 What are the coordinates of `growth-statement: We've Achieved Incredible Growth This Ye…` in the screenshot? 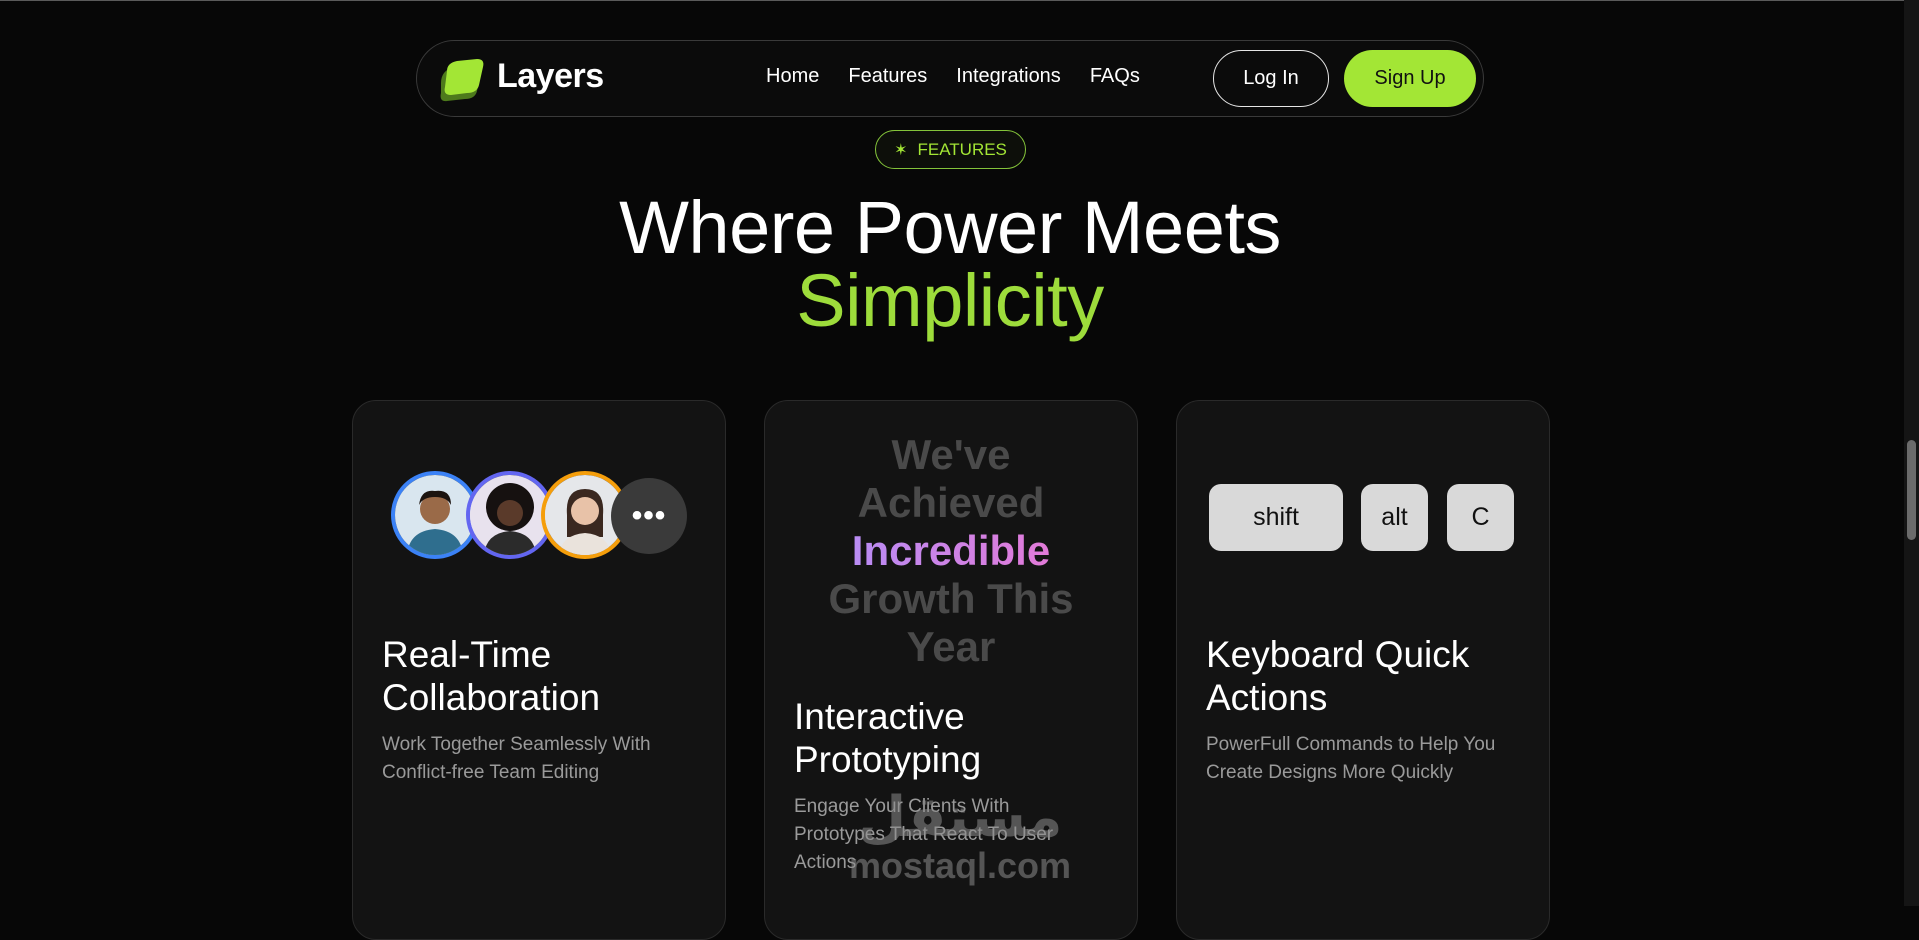 It's located at (951, 551).